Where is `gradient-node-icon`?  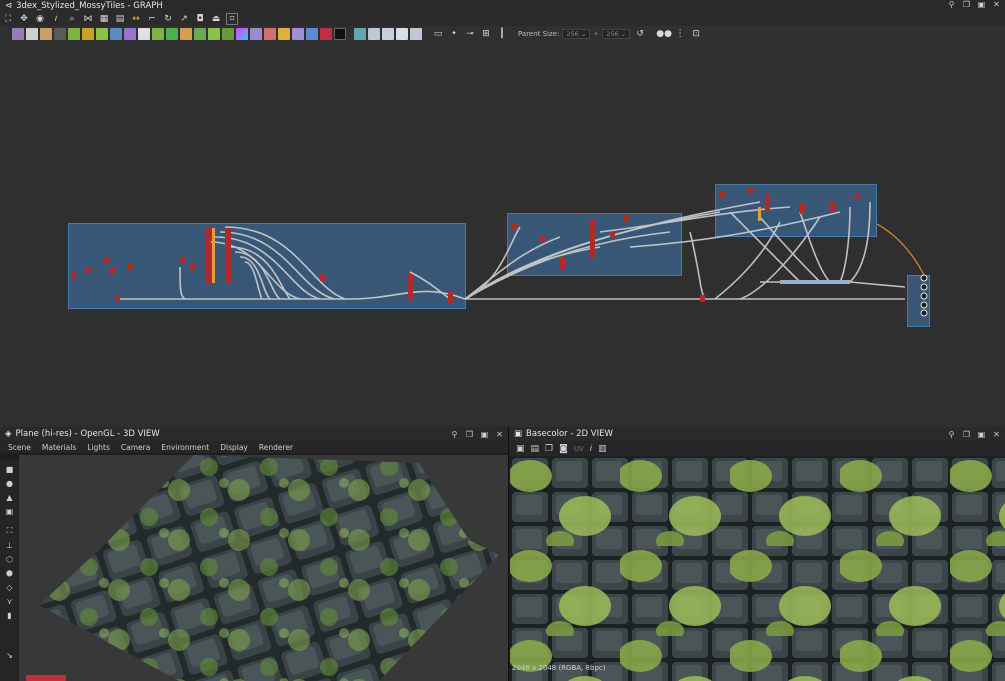
gradient-node-icon is located at coordinates (102, 34).